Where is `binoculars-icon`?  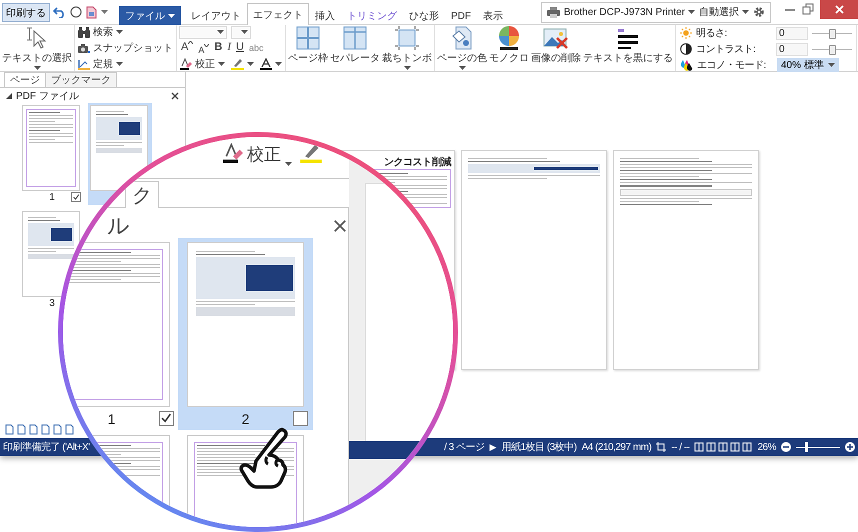
binoculars-icon is located at coordinates (84, 32).